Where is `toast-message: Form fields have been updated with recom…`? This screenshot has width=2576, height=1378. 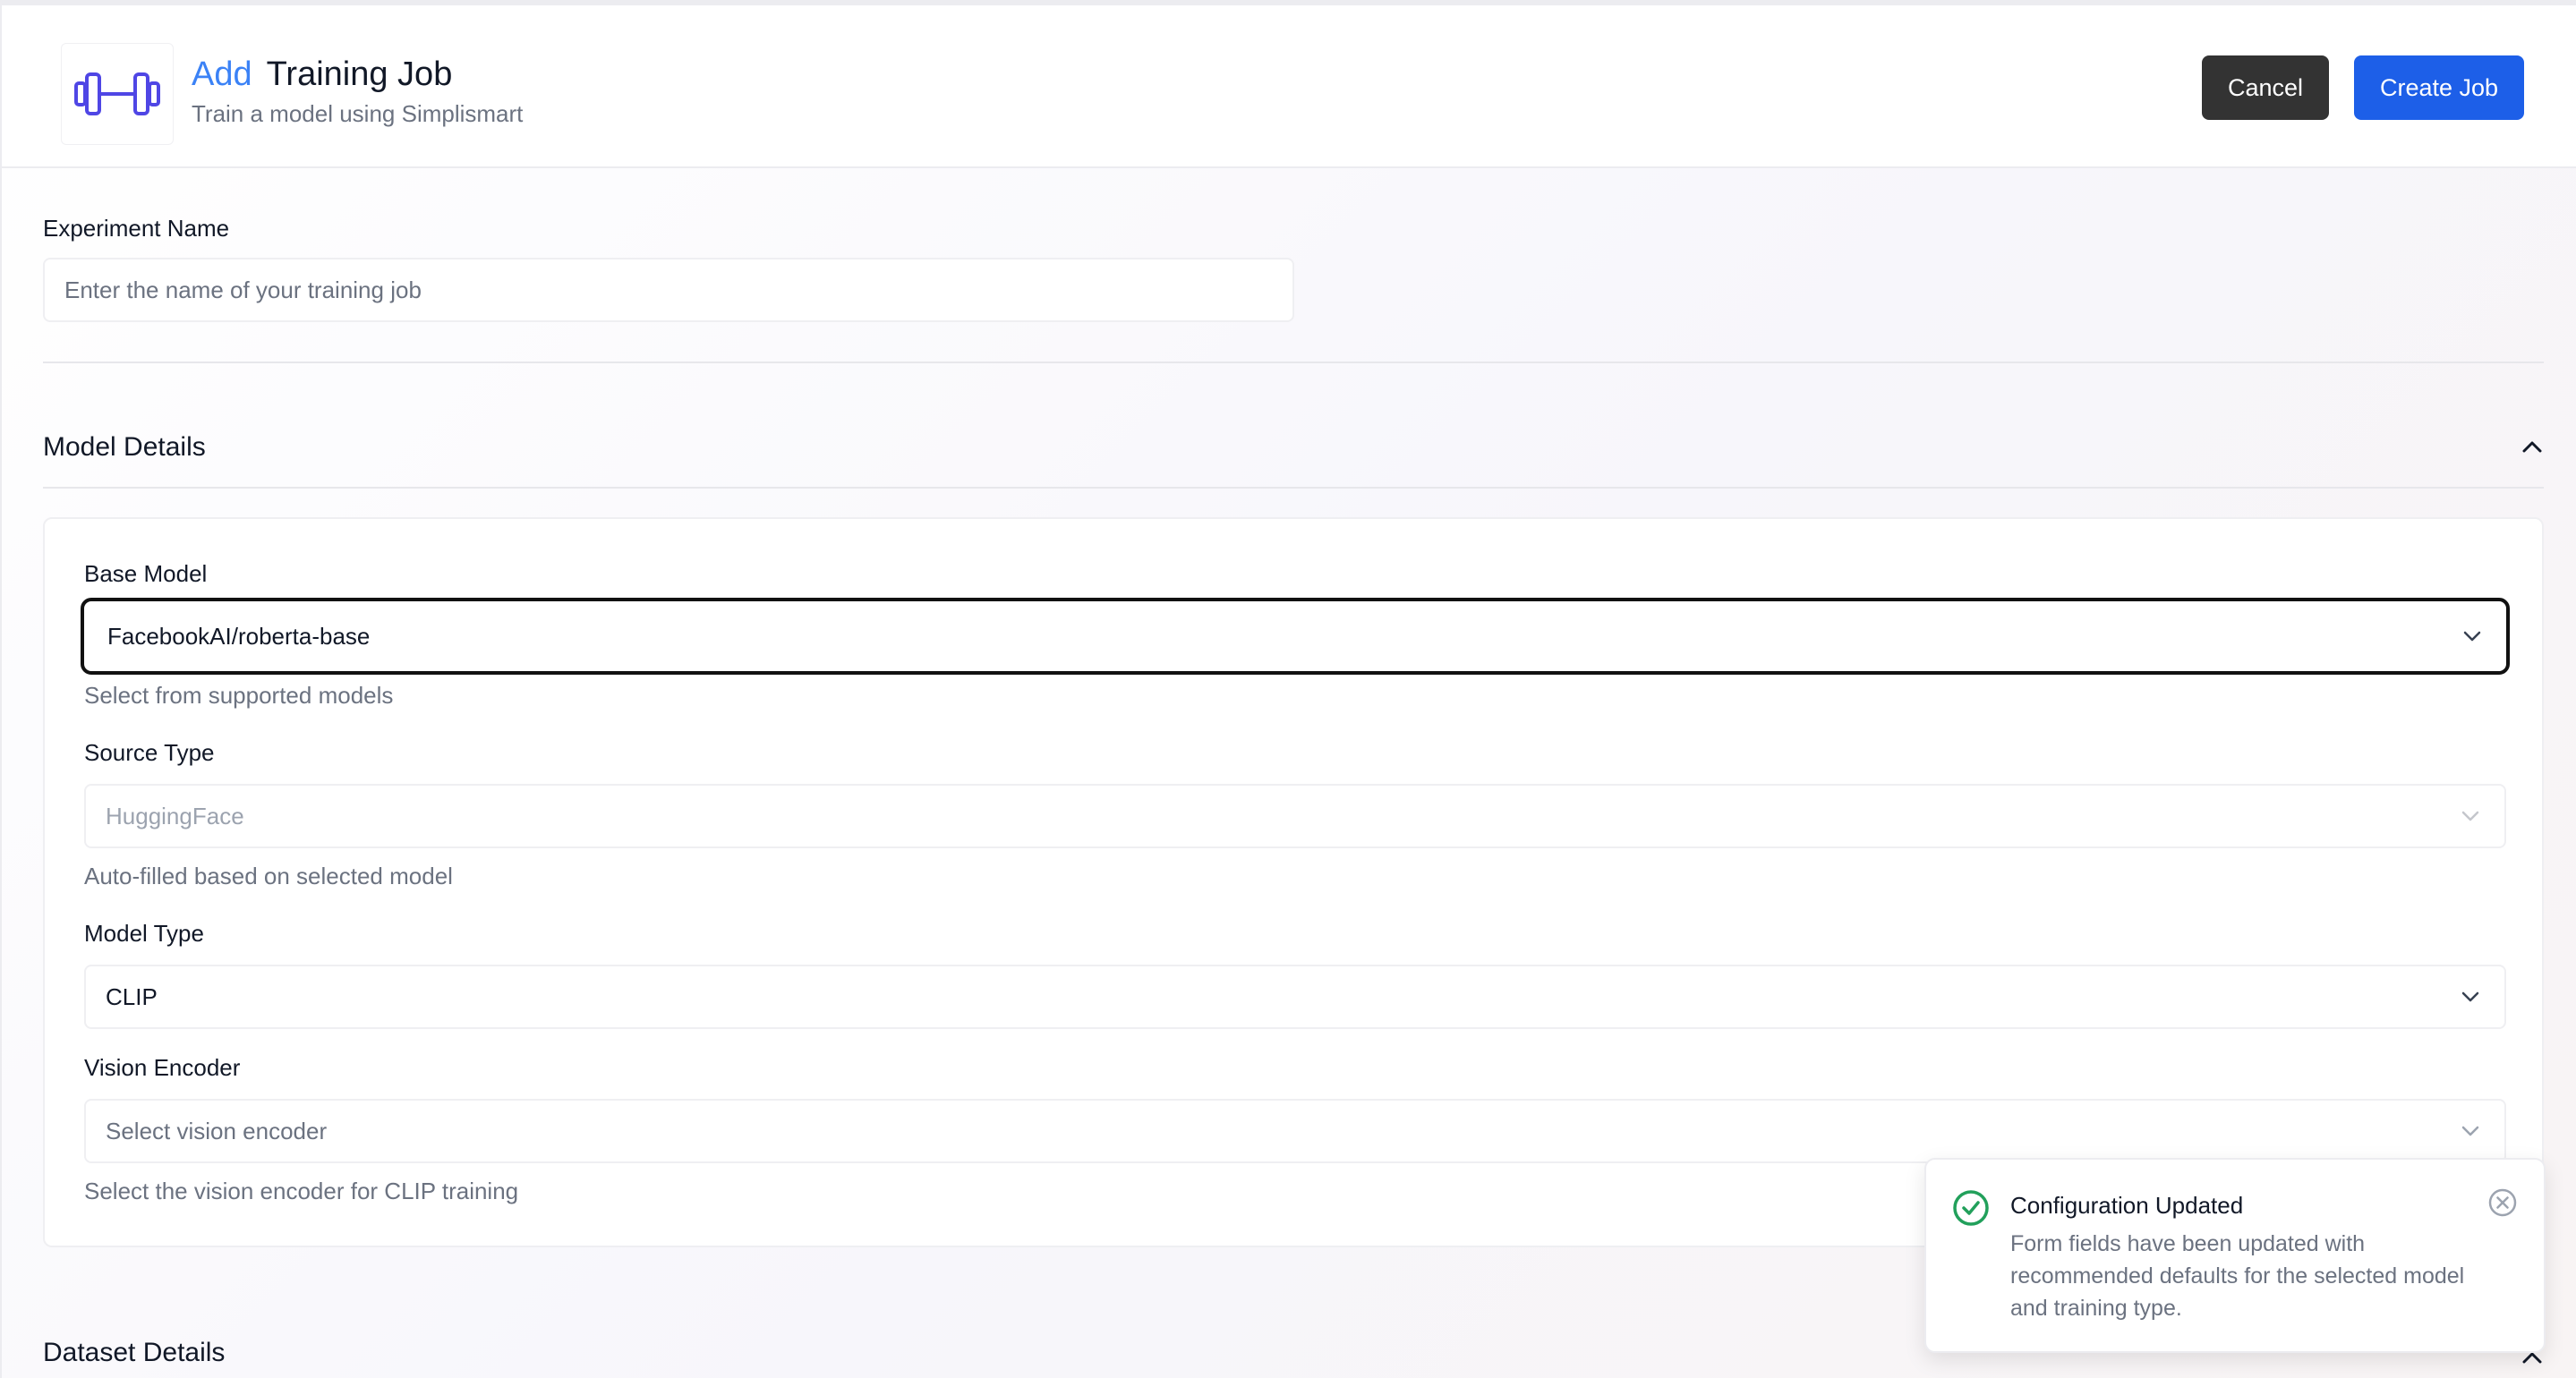 toast-message: Form fields have been updated with recom… is located at coordinates (2237, 1276).